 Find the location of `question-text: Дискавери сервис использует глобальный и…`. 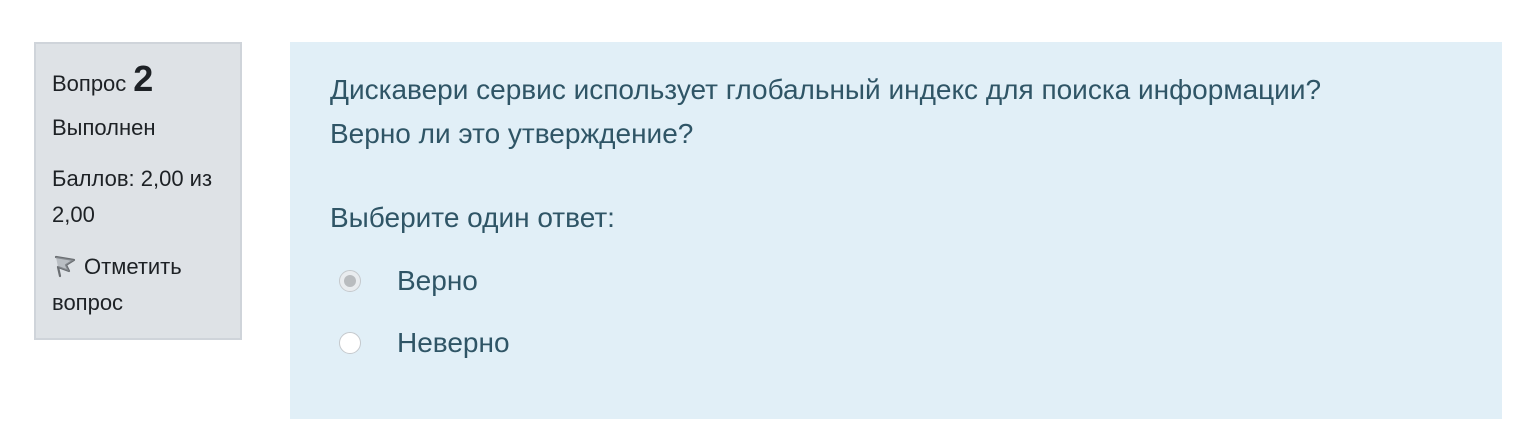

question-text: Дискавери сервис использует глобальный и… is located at coordinates (896, 112).